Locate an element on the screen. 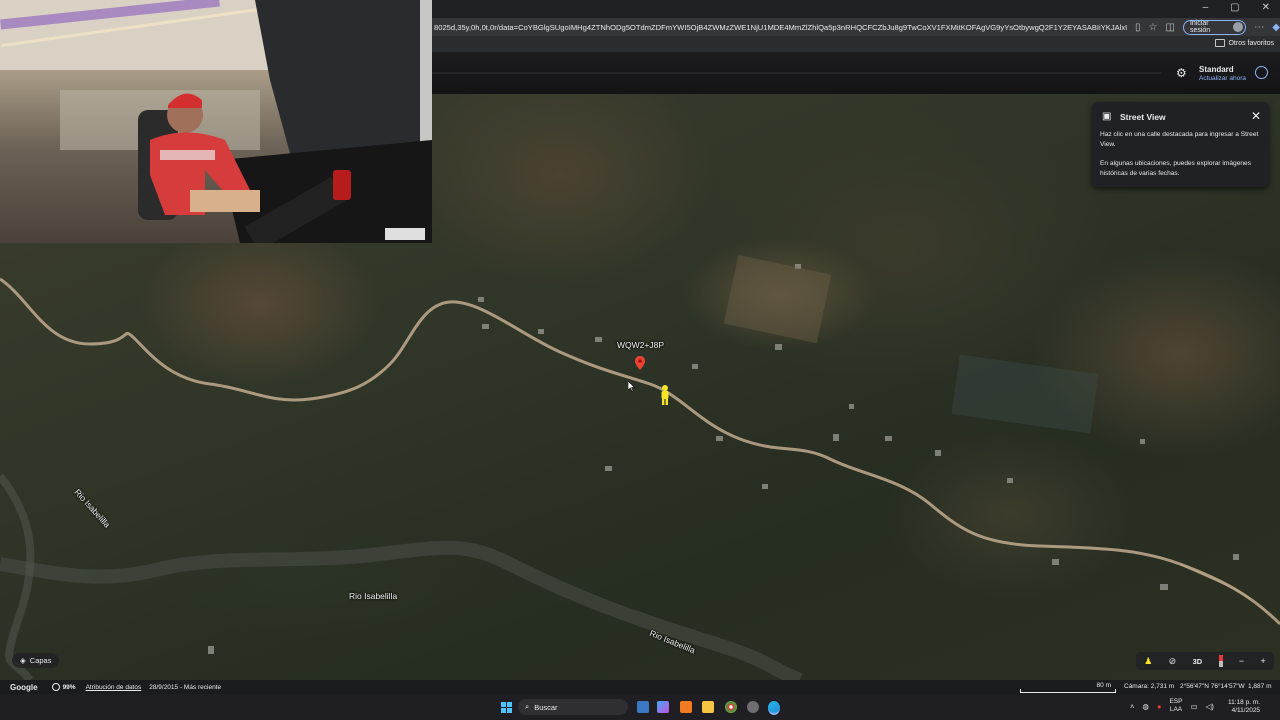  clock-time: 11:18 p. m. is located at coordinates (1244, 702).